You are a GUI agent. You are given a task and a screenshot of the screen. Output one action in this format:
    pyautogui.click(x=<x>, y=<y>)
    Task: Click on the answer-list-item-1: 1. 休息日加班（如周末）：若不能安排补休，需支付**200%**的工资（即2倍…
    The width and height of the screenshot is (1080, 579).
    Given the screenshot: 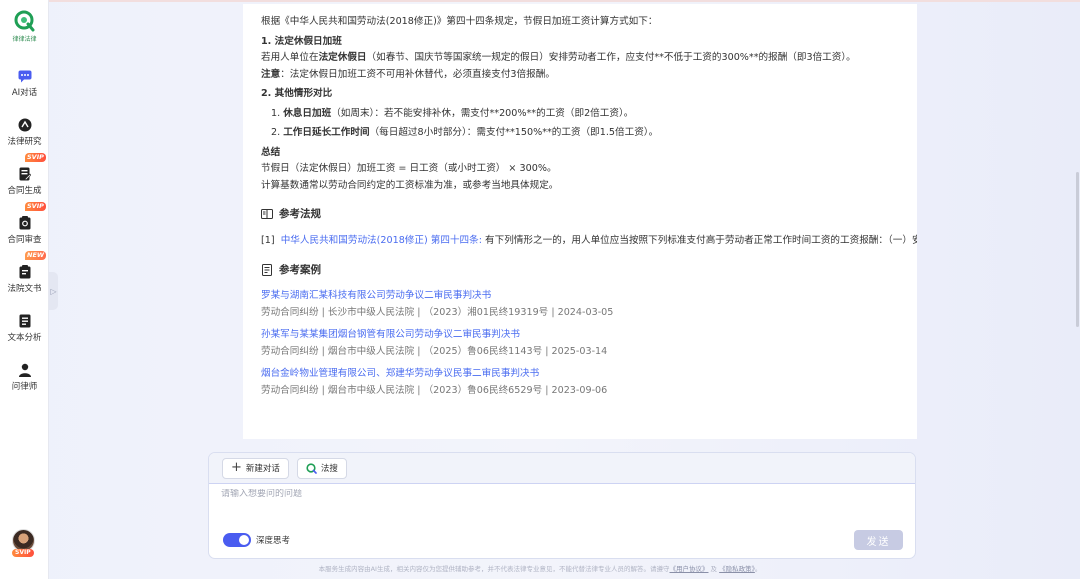 What is the action you would take?
    pyautogui.click(x=452, y=113)
    